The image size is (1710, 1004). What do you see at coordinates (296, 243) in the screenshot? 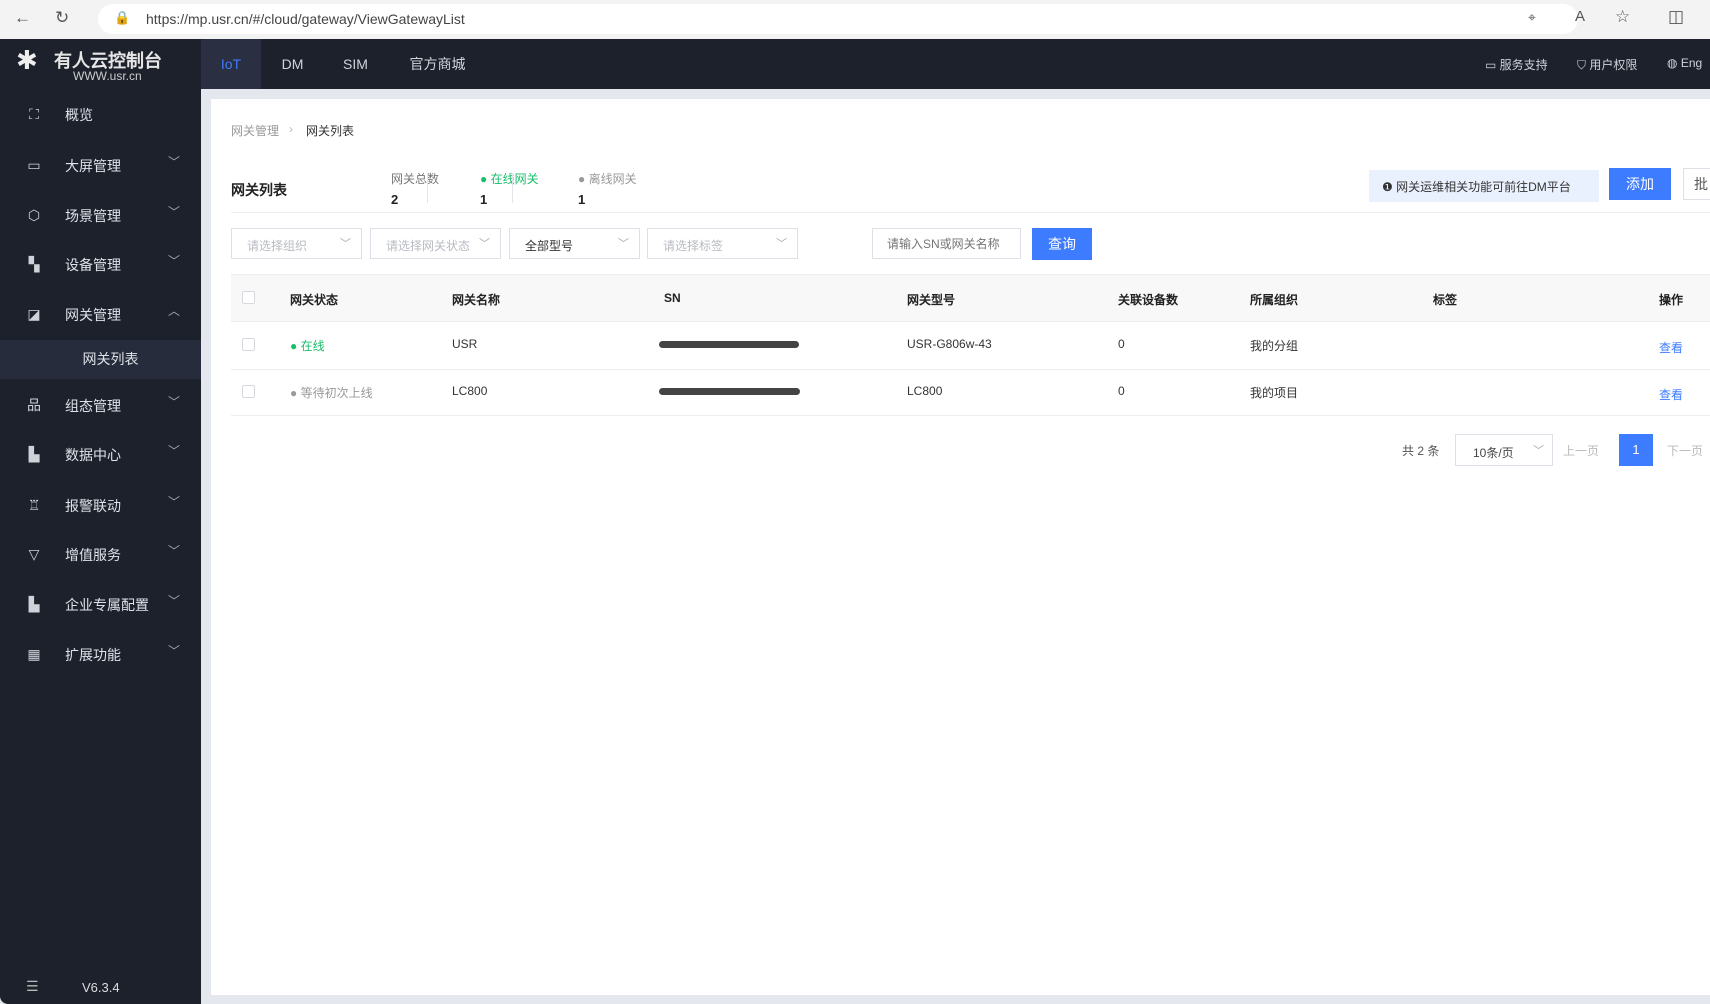
I see `org-select: 请选择组织 ﹀` at bounding box center [296, 243].